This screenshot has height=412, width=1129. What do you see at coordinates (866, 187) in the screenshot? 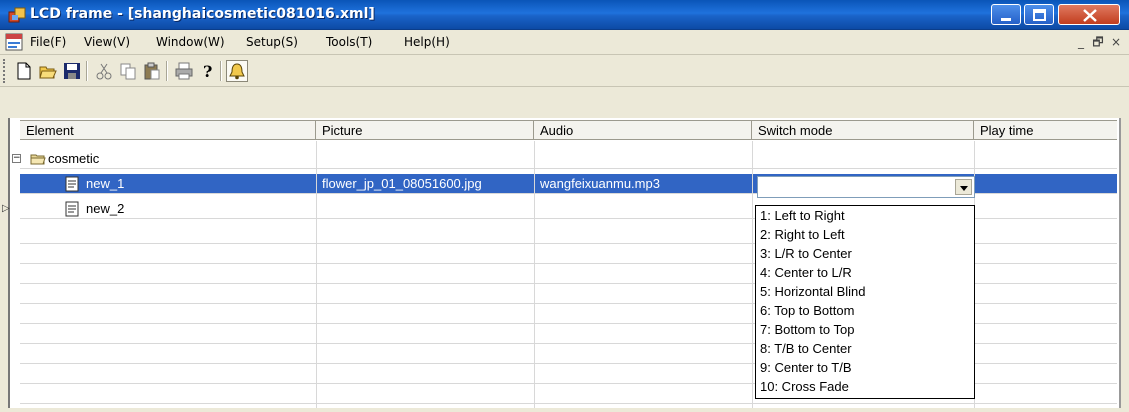
I see `switch-mode-select` at bounding box center [866, 187].